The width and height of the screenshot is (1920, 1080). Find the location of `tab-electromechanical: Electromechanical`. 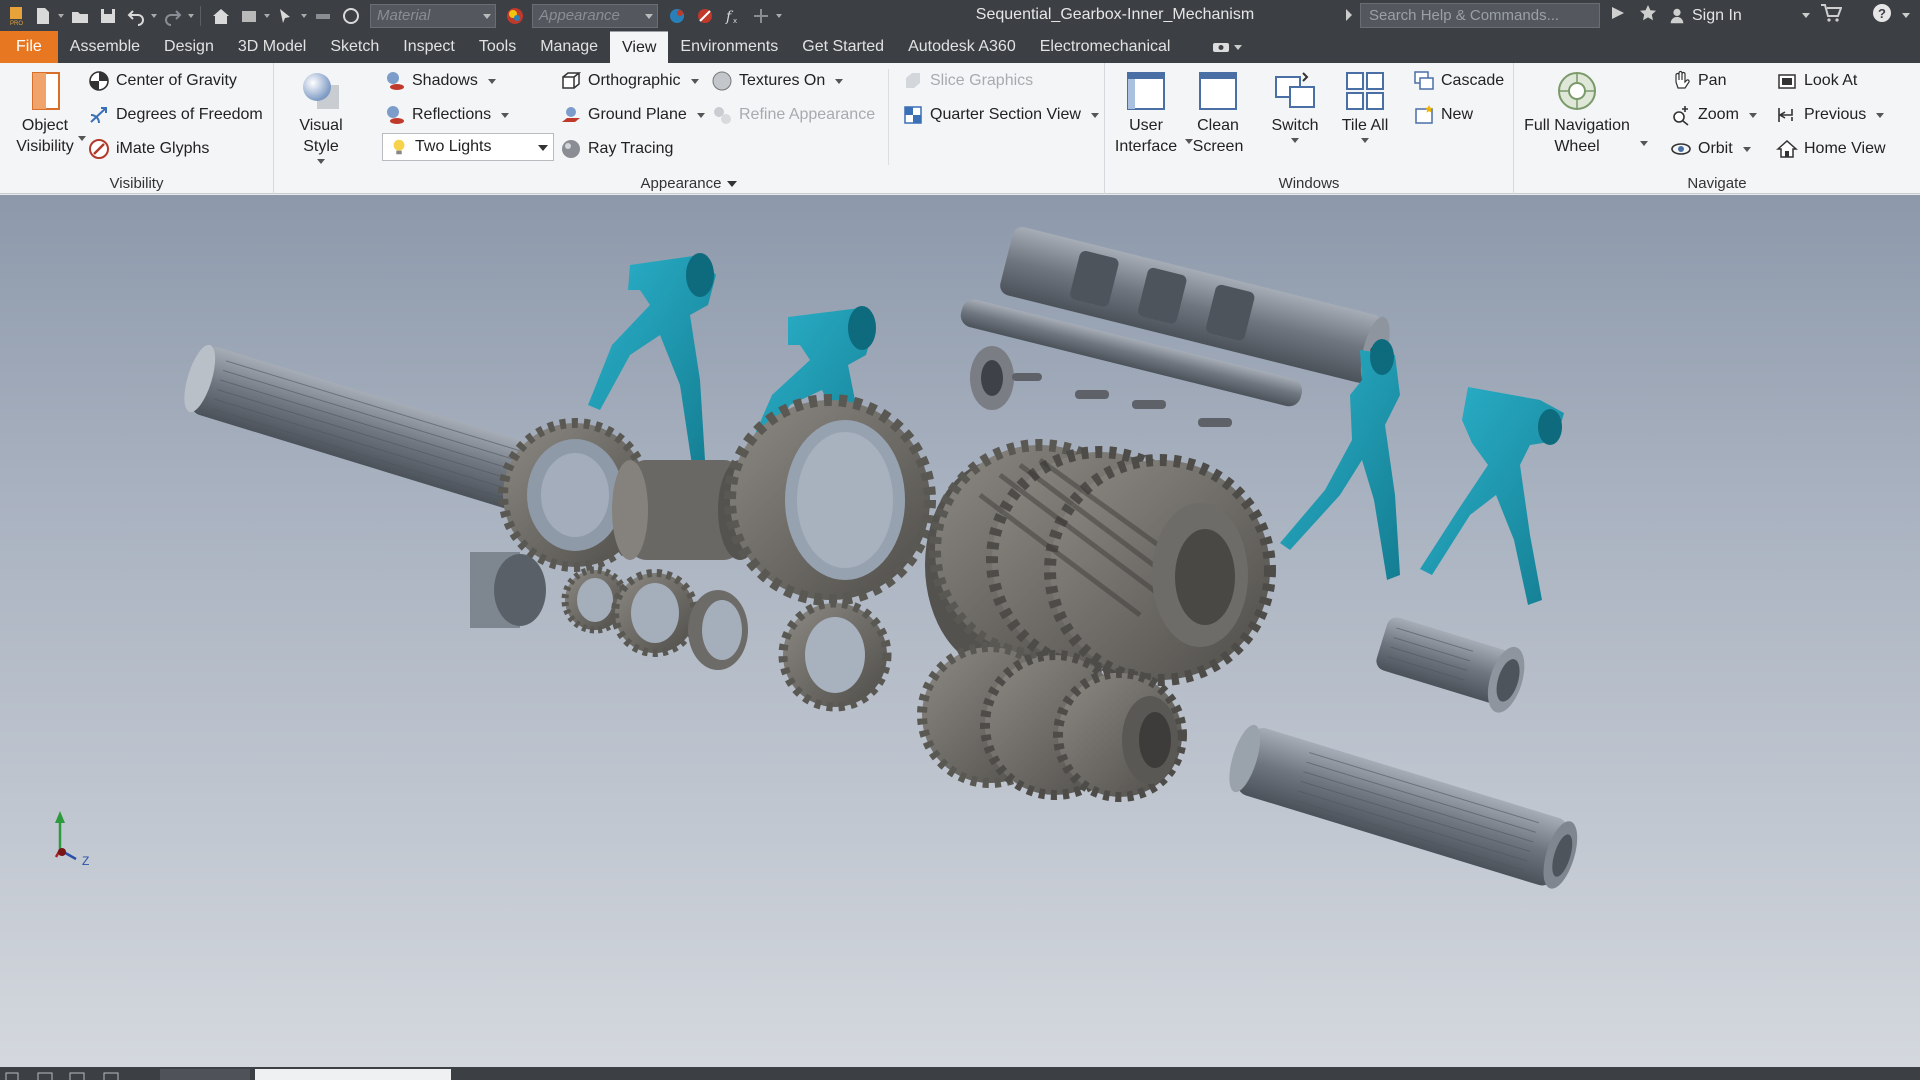

tab-electromechanical: Electromechanical is located at coordinates (1105, 47).